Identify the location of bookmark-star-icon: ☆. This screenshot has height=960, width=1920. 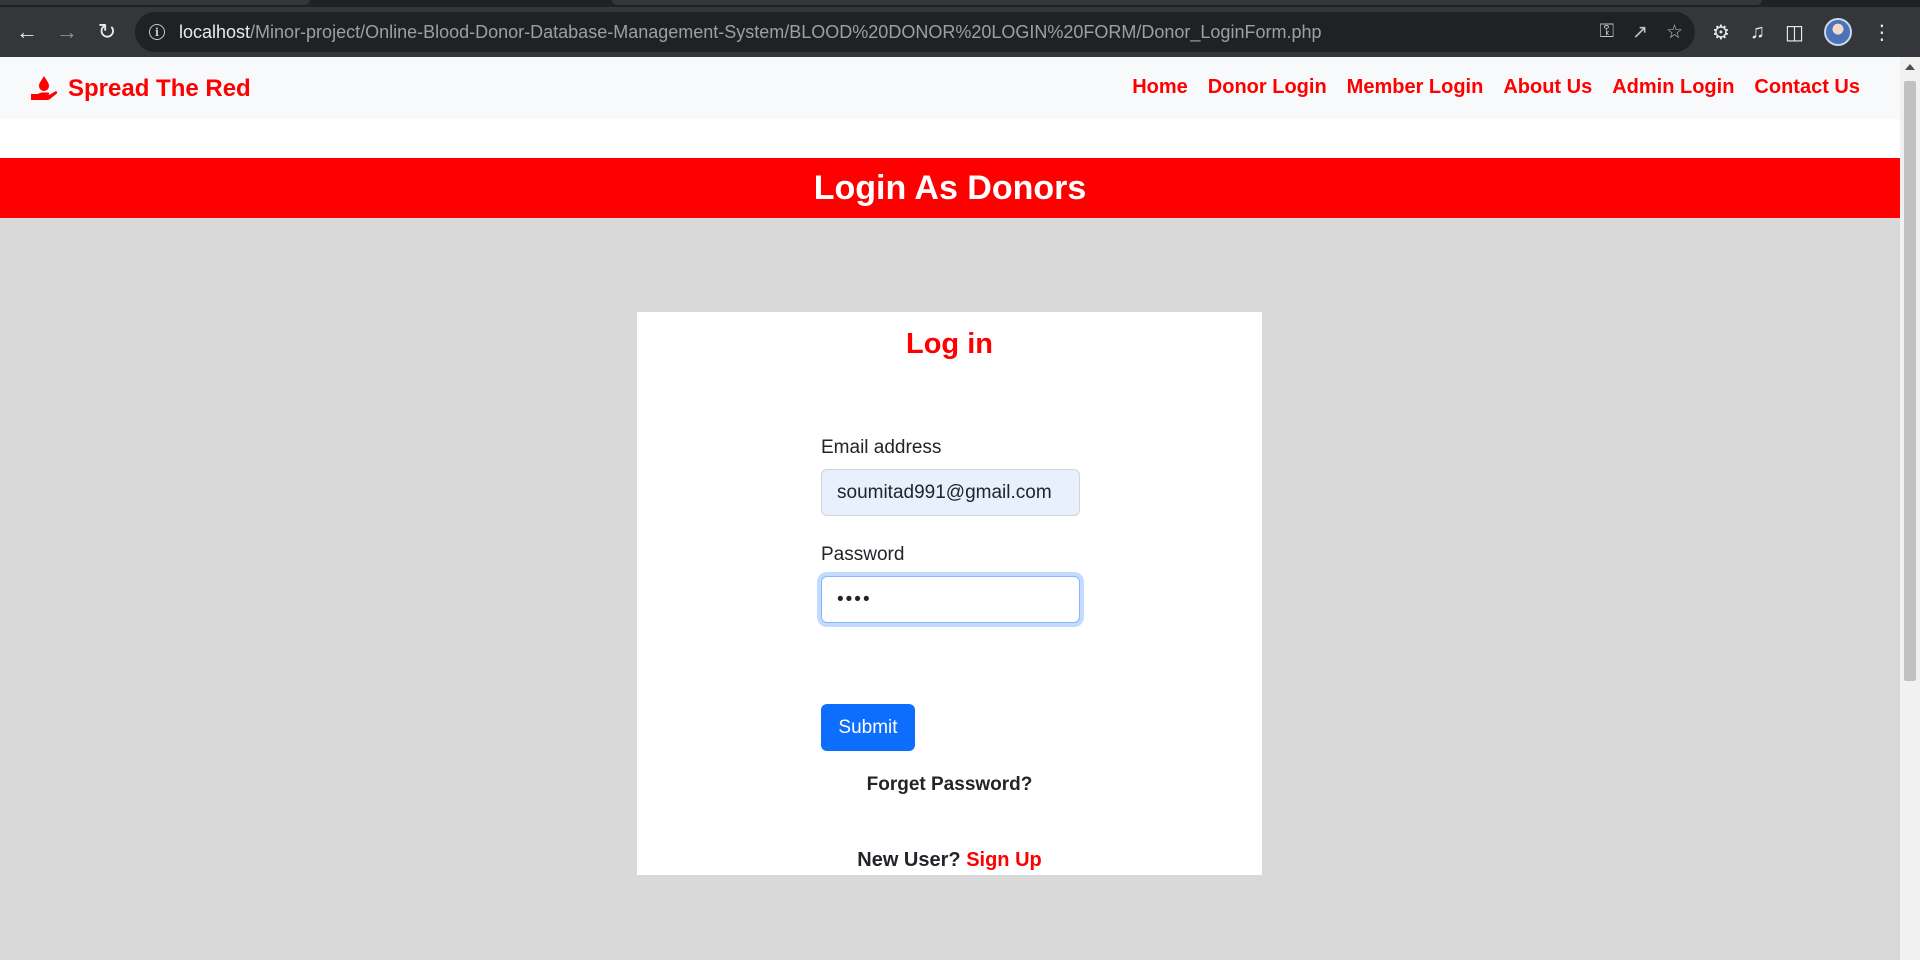
(1674, 32).